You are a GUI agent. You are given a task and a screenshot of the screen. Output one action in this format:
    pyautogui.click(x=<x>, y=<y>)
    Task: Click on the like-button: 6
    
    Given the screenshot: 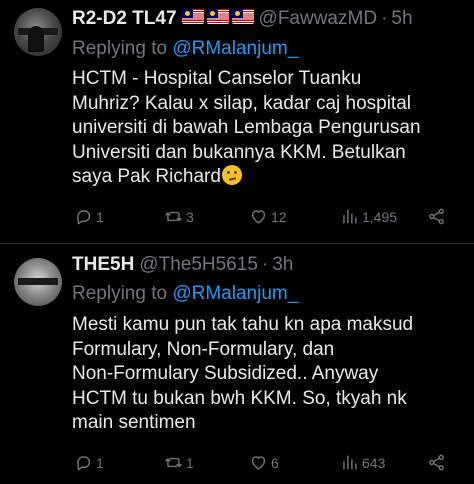 What is the action you would take?
    pyautogui.click(x=264, y=462)
    